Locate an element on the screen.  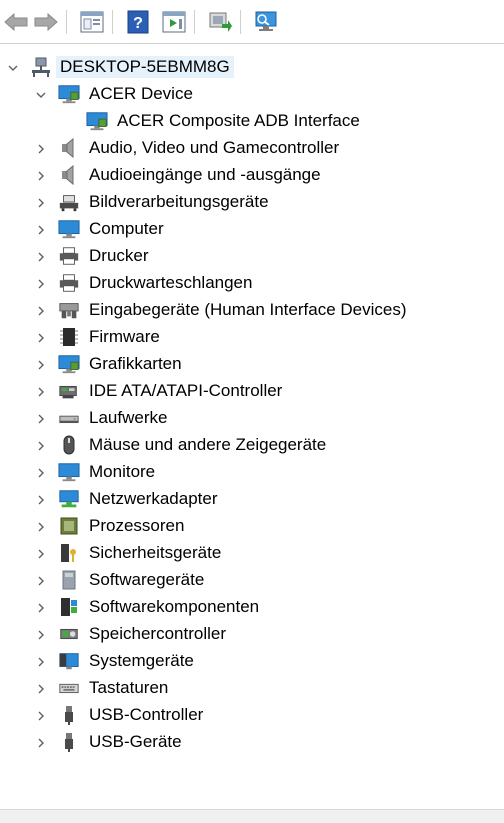
tree-item-category: Eingabegeräte (Human Interface Devices) is located at coordinates (252, 310).